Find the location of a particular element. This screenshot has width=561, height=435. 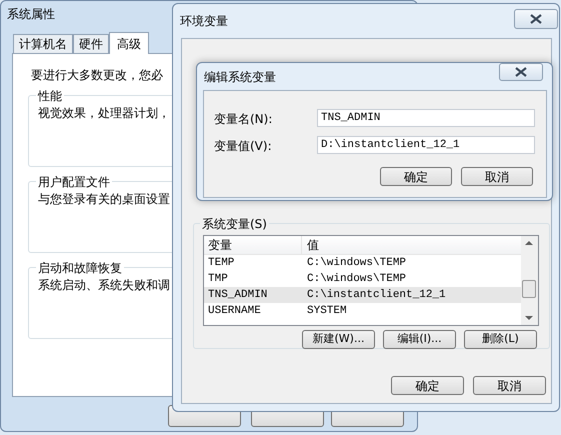

tab: 高级 is located at coordinates (129, 43).